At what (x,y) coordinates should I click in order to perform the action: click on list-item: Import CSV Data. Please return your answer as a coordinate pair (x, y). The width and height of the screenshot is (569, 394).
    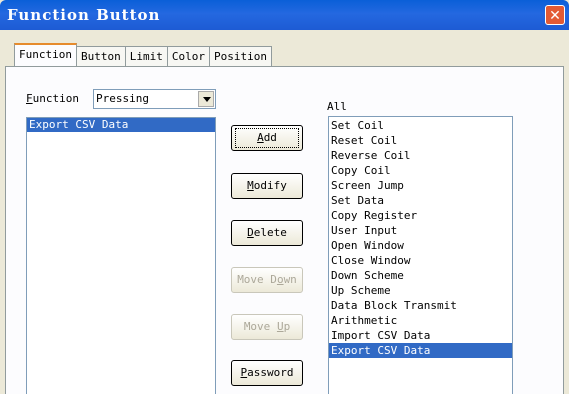
    Looking at the image, I should click on (420, 335).